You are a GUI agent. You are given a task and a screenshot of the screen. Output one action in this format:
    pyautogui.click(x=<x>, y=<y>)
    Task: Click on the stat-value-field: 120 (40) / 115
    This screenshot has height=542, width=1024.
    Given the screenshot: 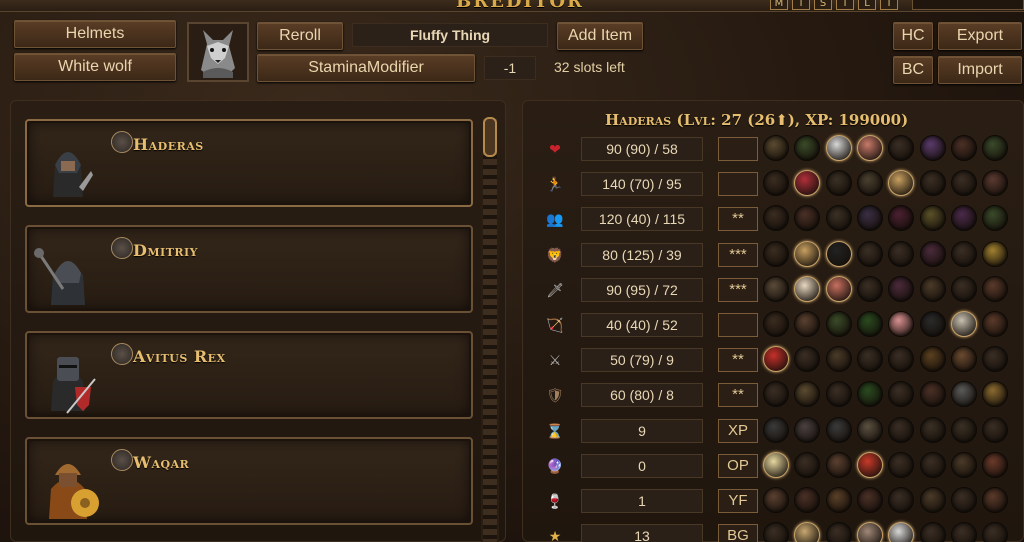 What is the action you would take?
    pyautogui.click(x=642, y=219)
    